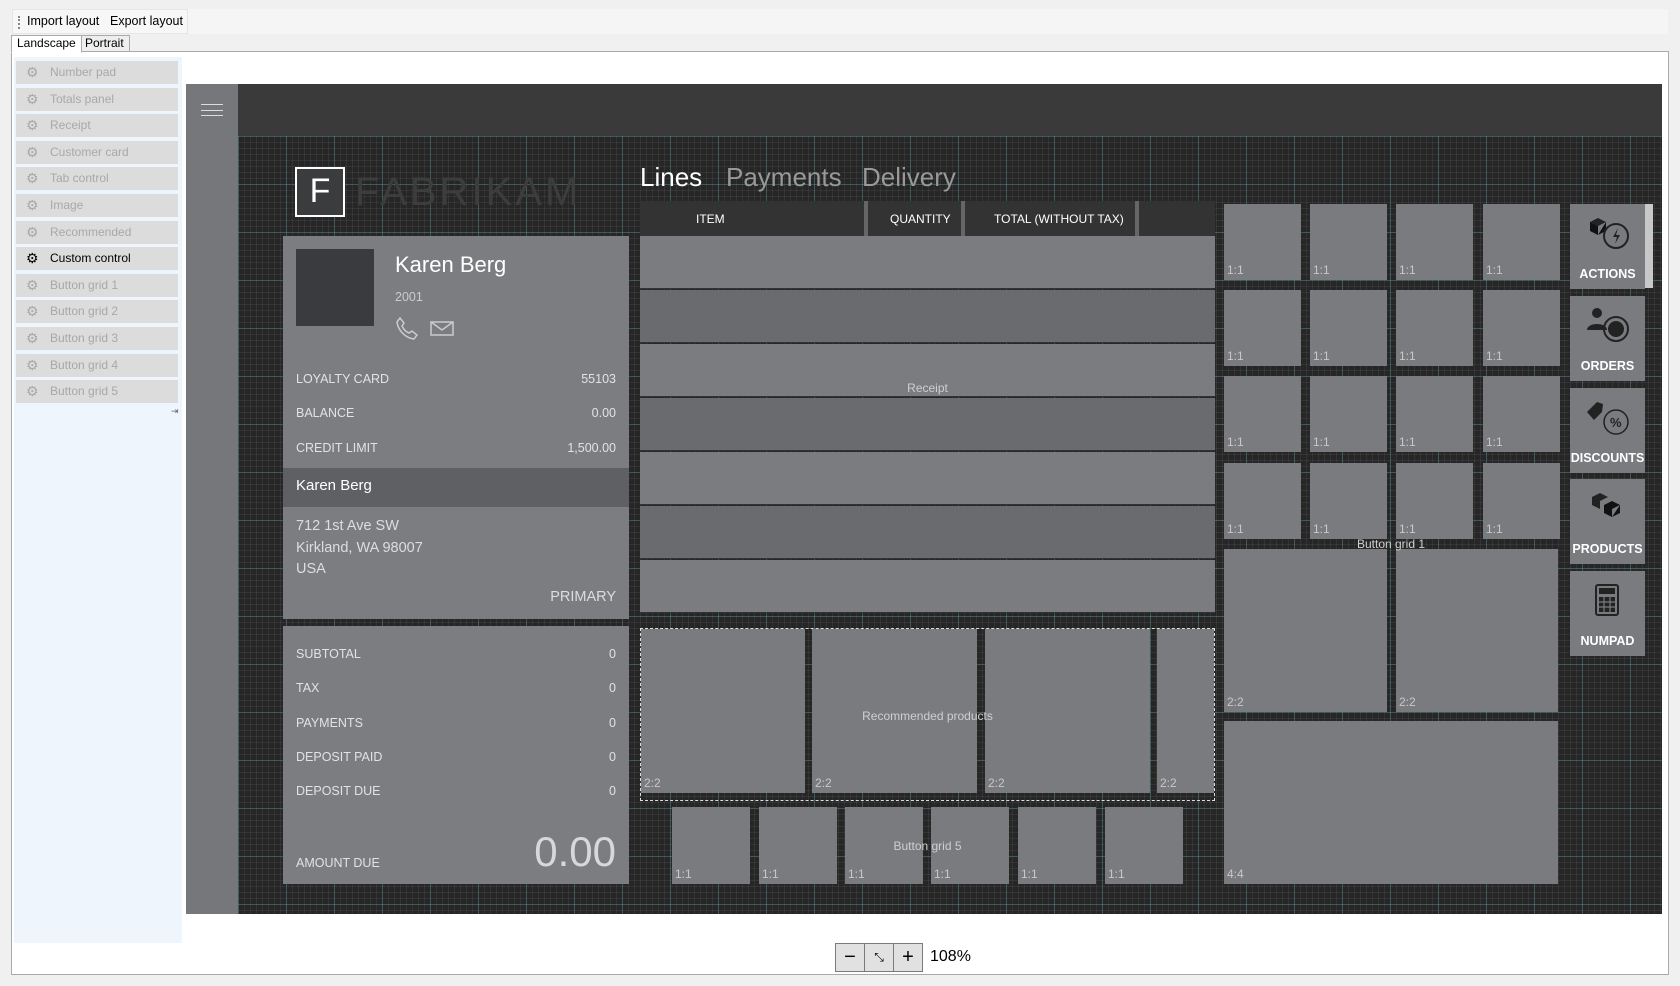 This screenshot has width=1680, height=986. Describe the element at coordinates (1607, 641) in the screenshot. I see `side-button-label: NUMPAD` at that location.